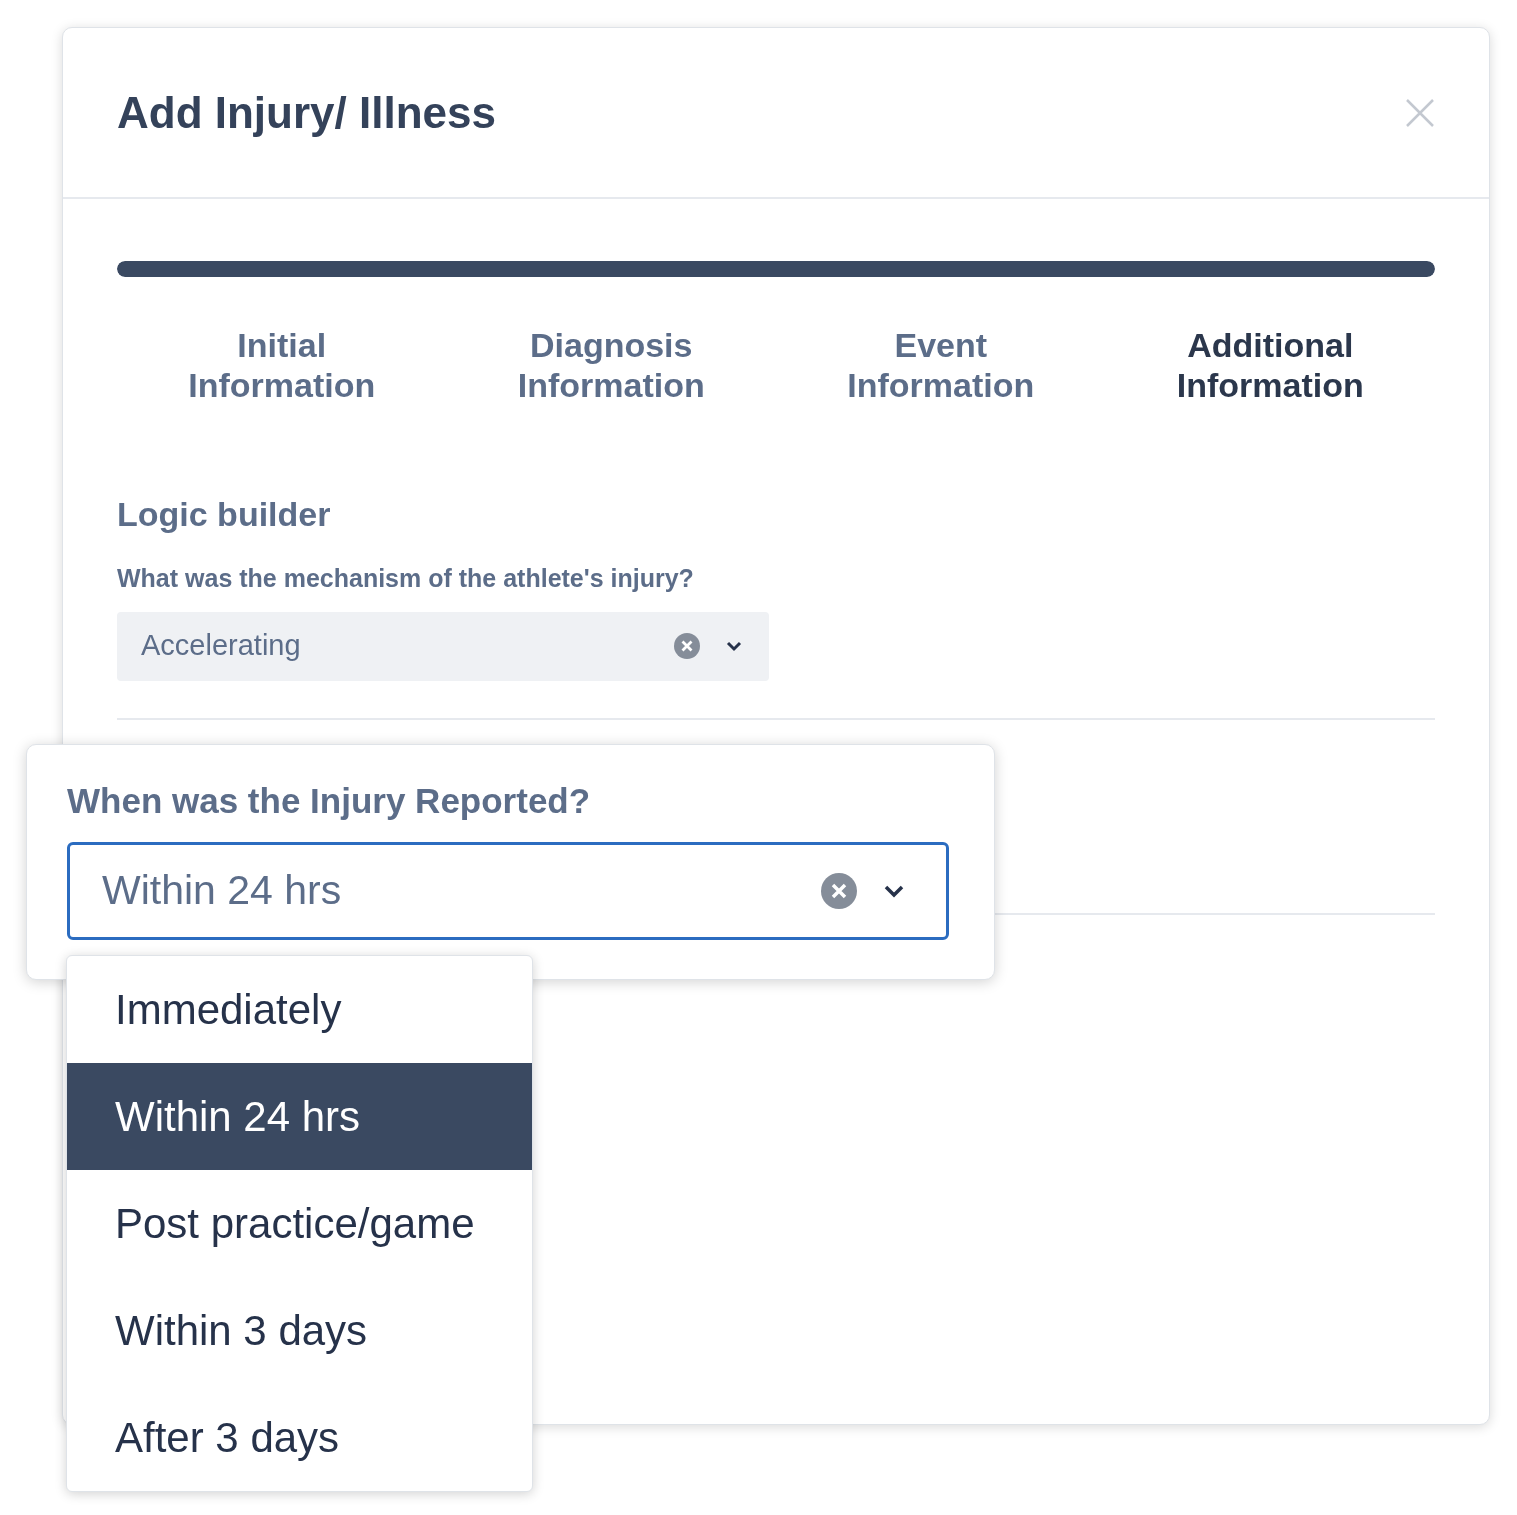 The height and width of the screenshot is (1515, 1517). Describe the element at coordinates (734, 646) in the screenshot. I see `chevron-down-icon` at that location.